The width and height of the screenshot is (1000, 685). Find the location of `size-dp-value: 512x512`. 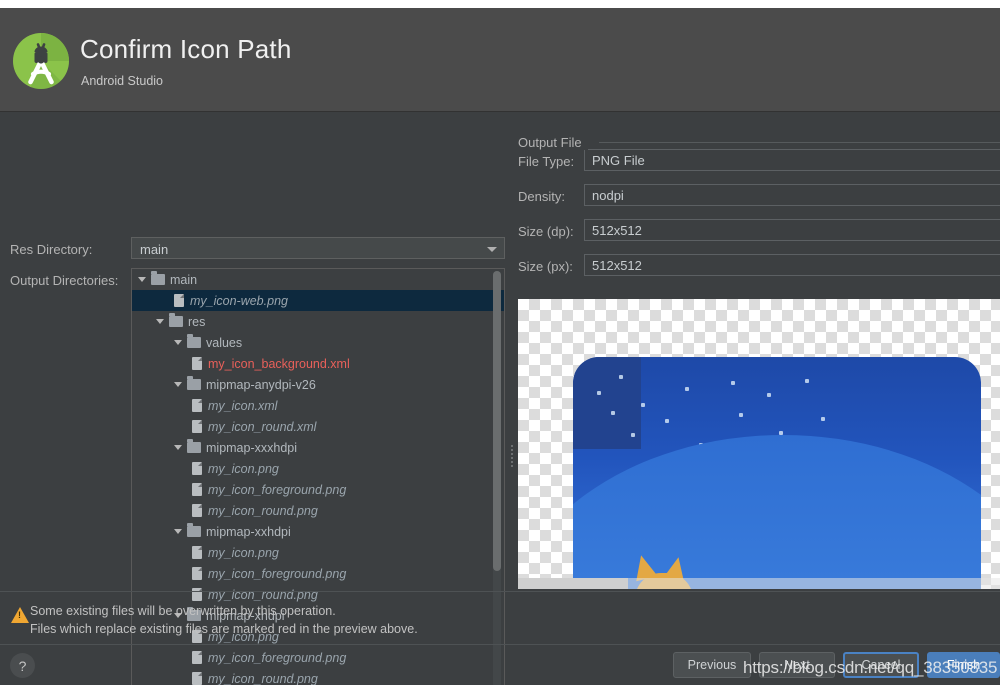

size-dp-value: 512x512 is located at coordinates (792, 230).